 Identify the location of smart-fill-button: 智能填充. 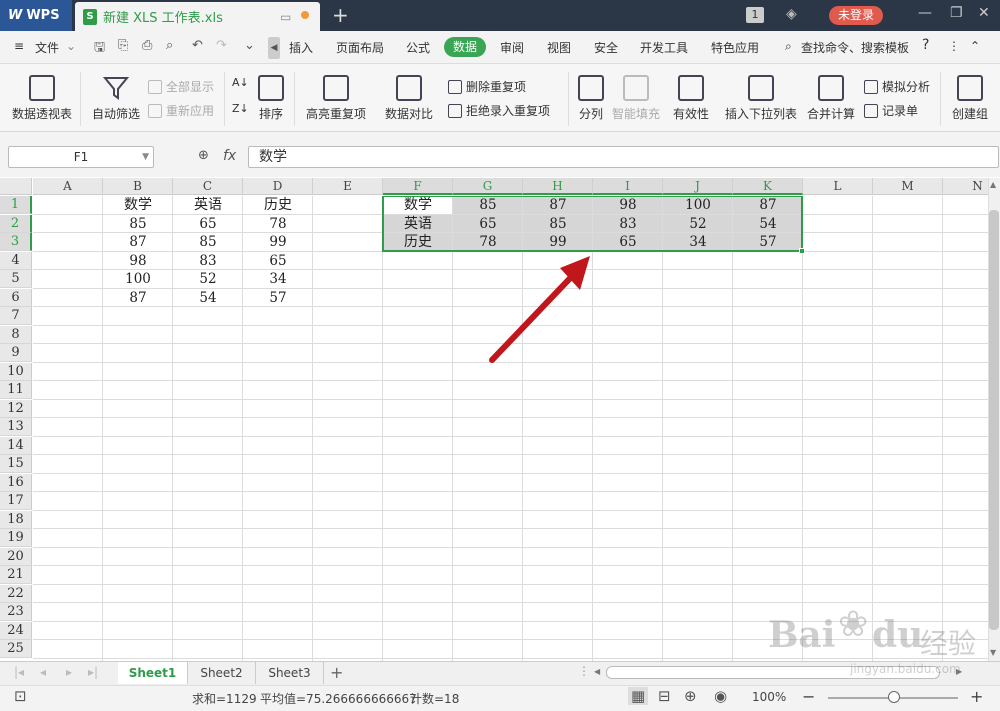
(636, 98).